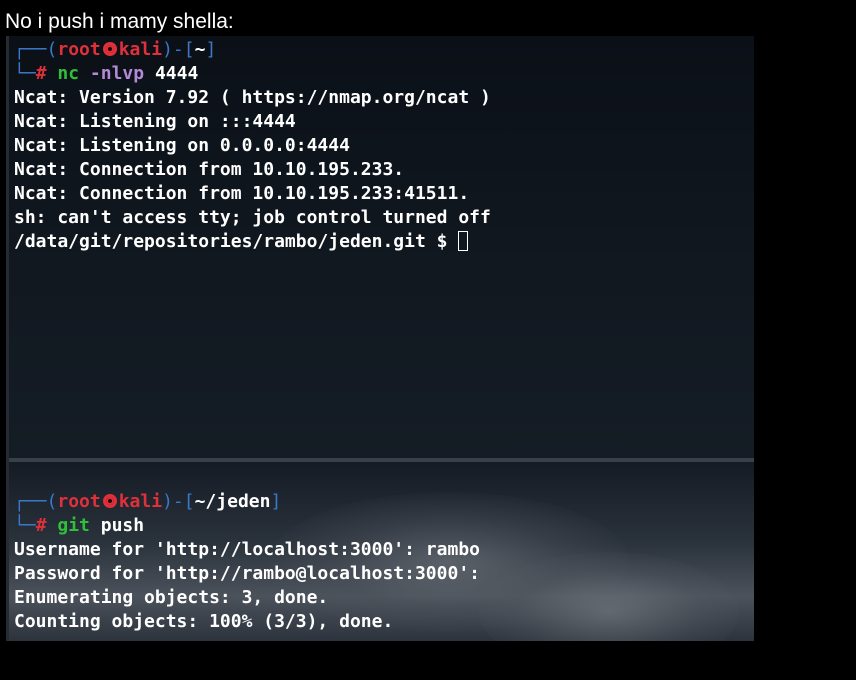  I want to click on prompt-path: ~, so click(200, 49).